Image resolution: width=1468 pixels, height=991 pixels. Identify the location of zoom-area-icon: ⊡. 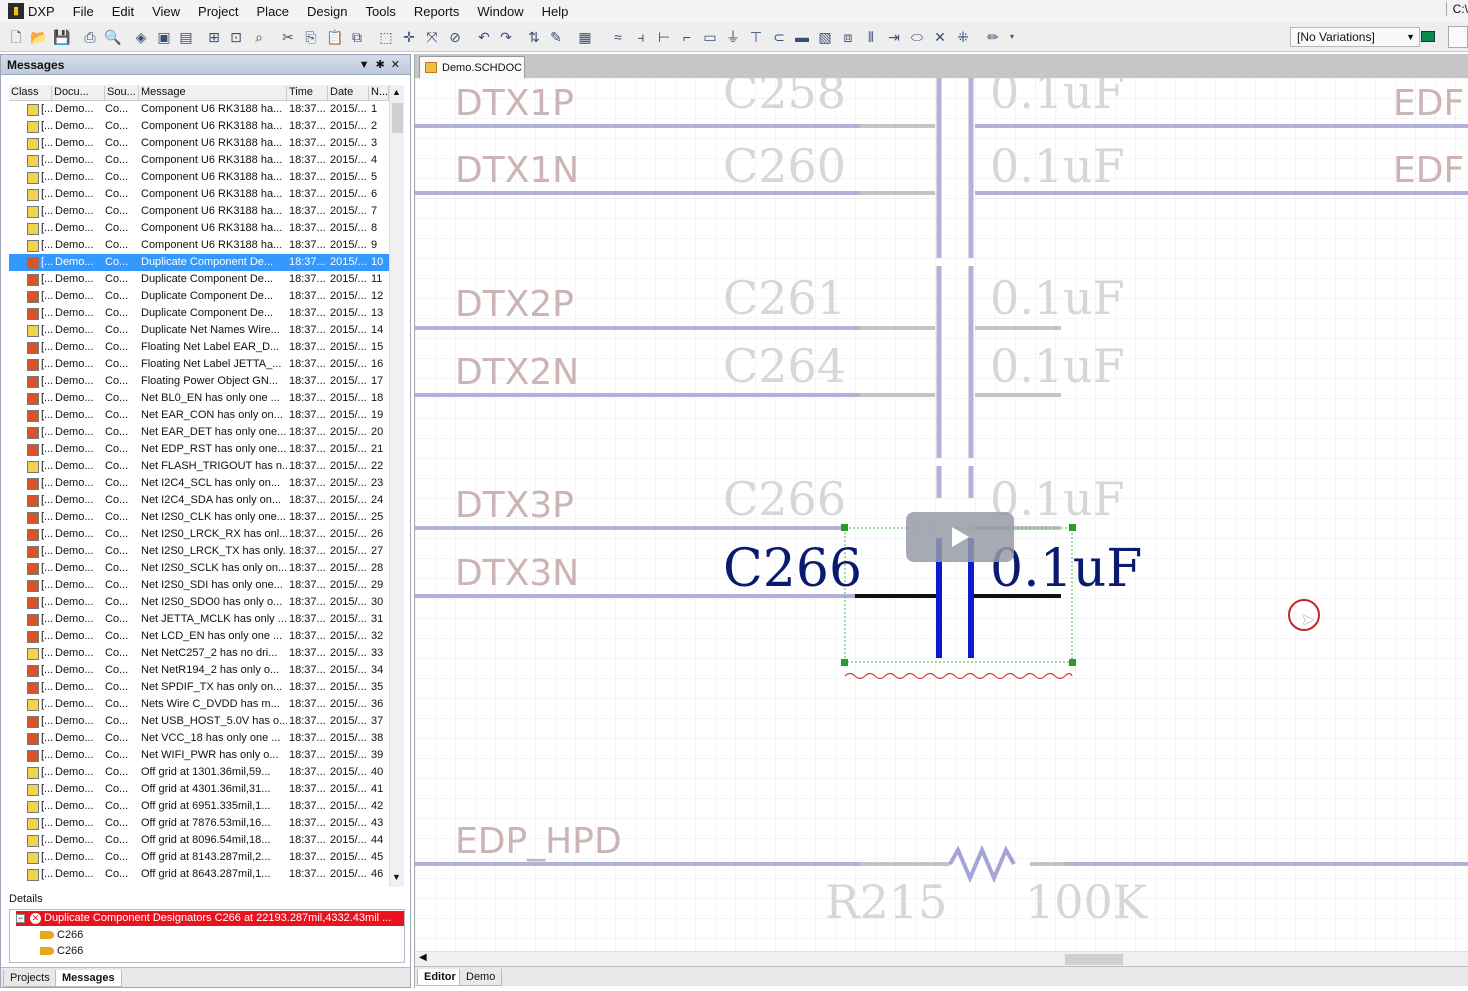
(236, 37).